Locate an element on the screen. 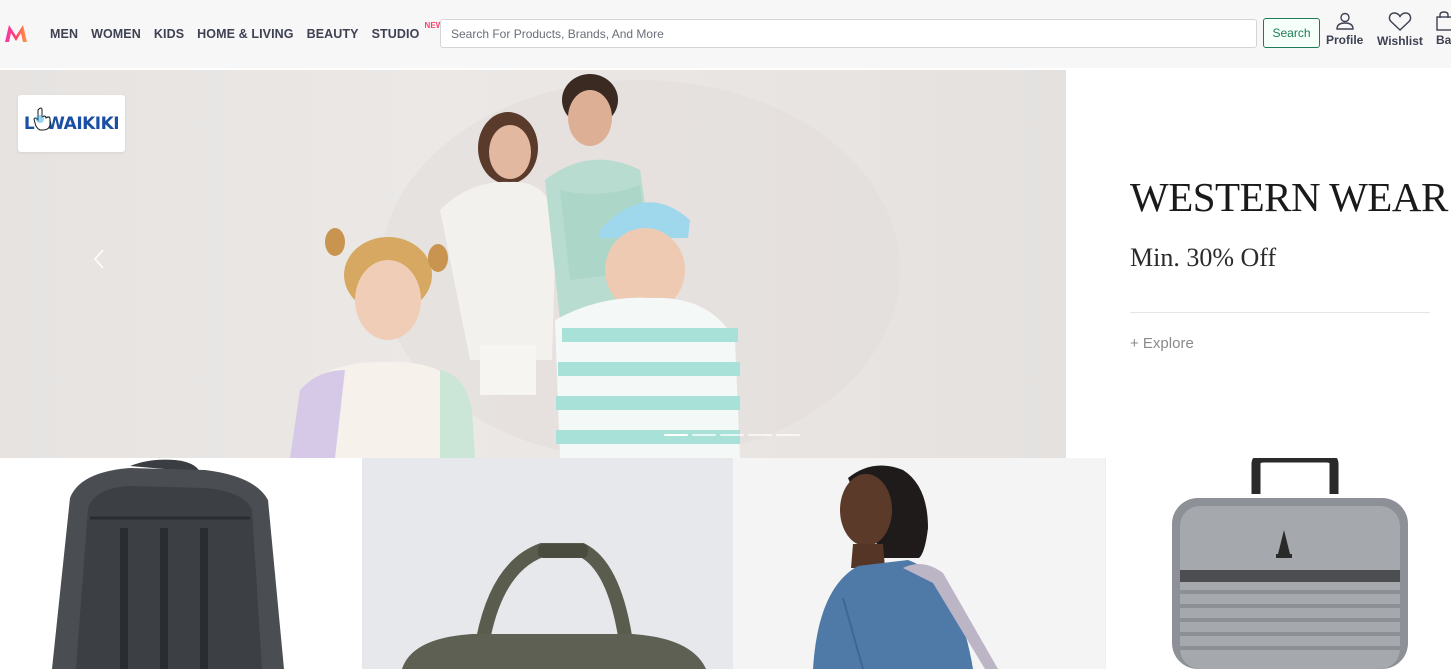  user-icon is located at coordinates (1344, 21).